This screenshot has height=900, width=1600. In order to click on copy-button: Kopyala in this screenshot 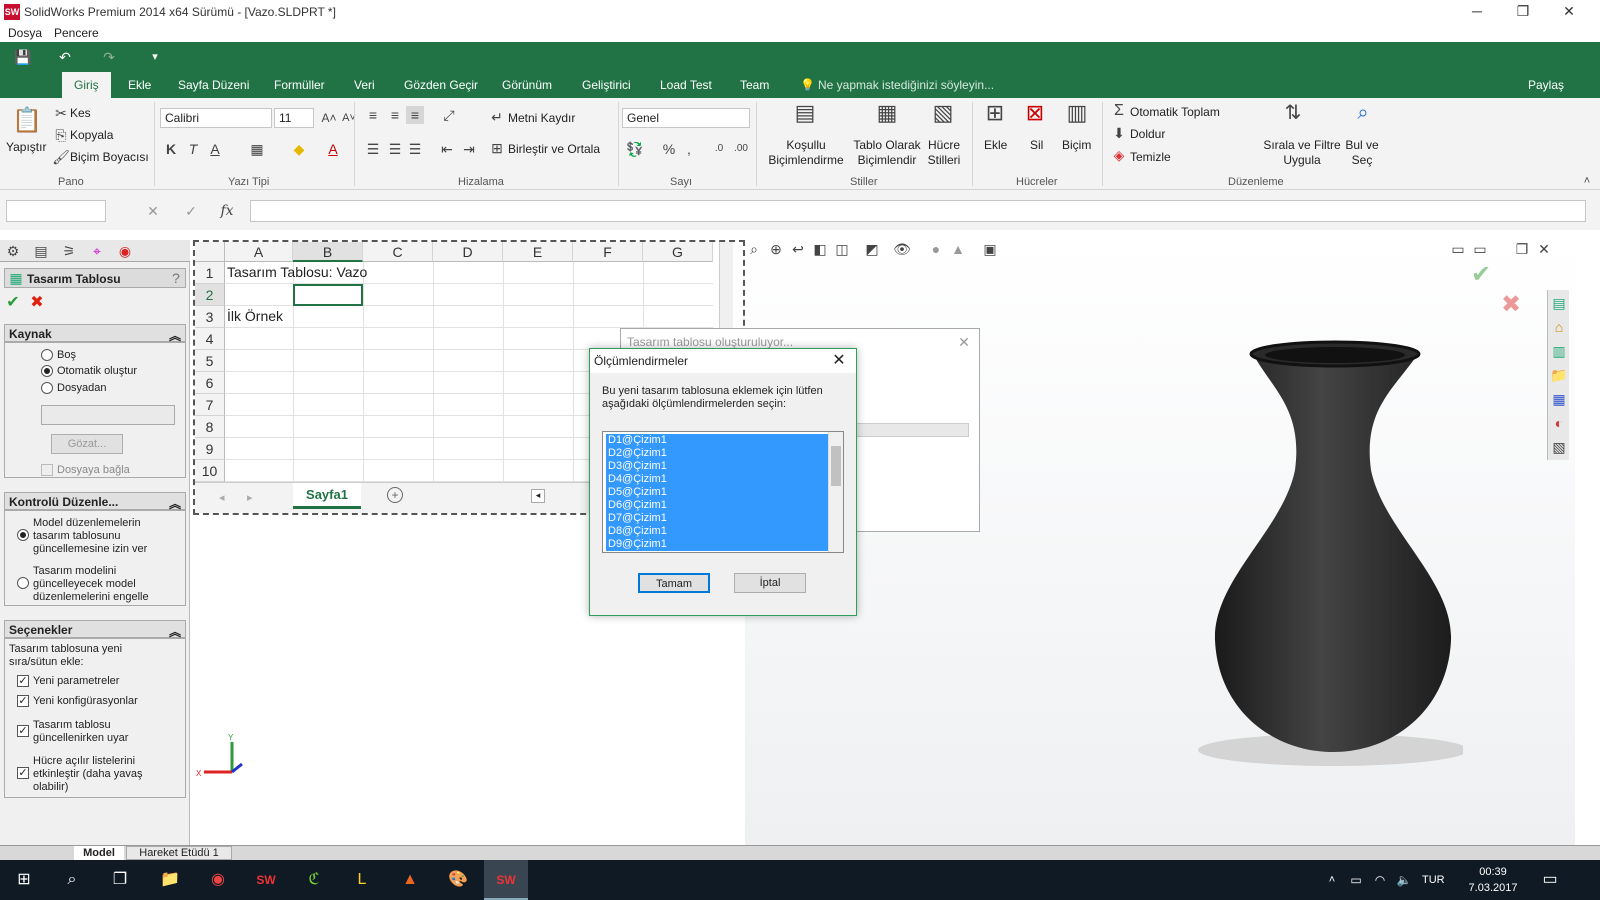, I will do `click(91, 135)`.